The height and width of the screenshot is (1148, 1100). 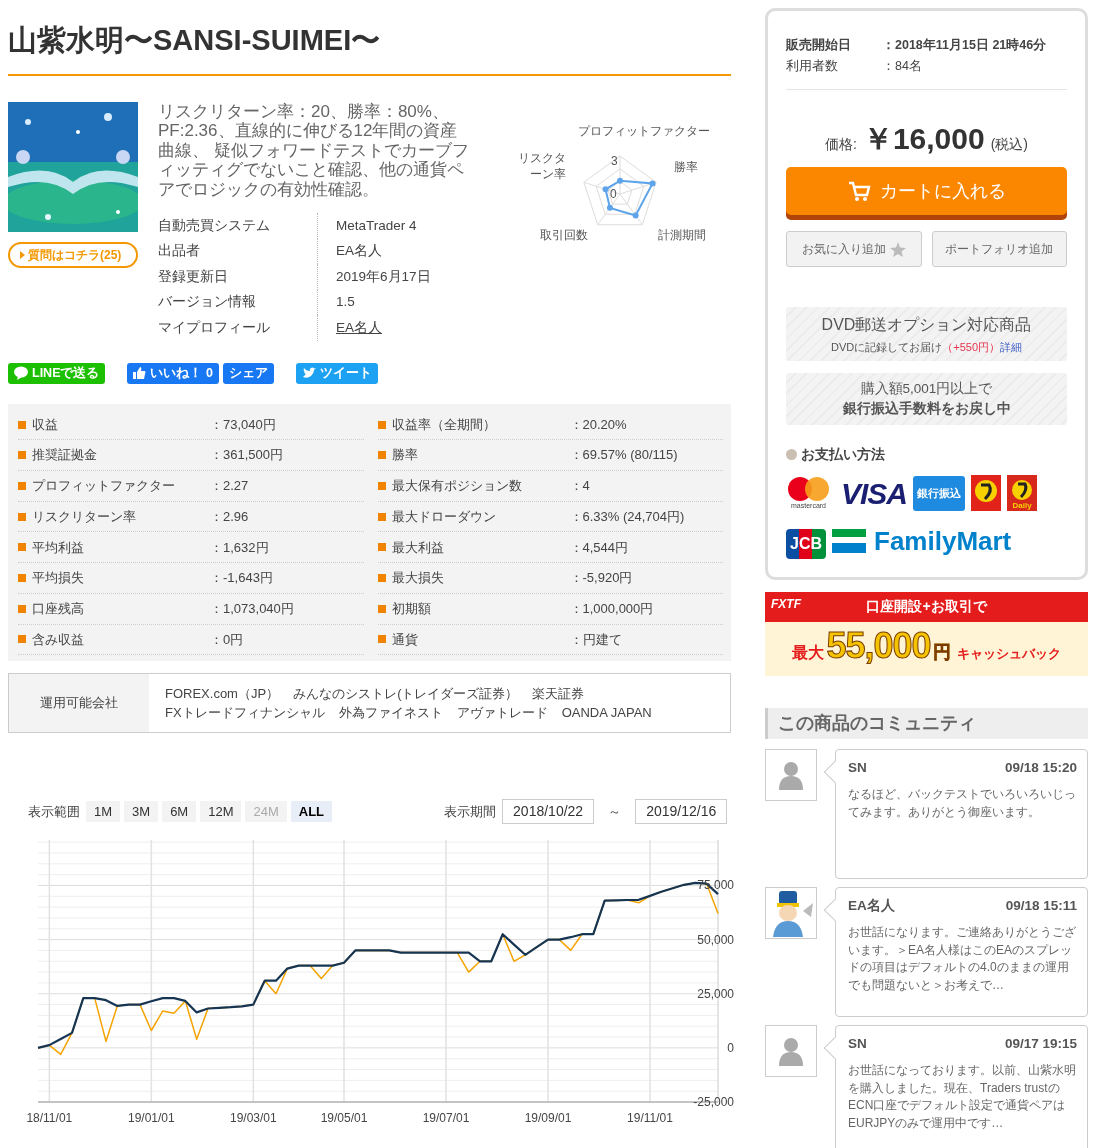 What do you see at coordinates (241, 578) in the screenshot?
I see `stat-value: ：-1,643円` at bounding box center [241, 578].